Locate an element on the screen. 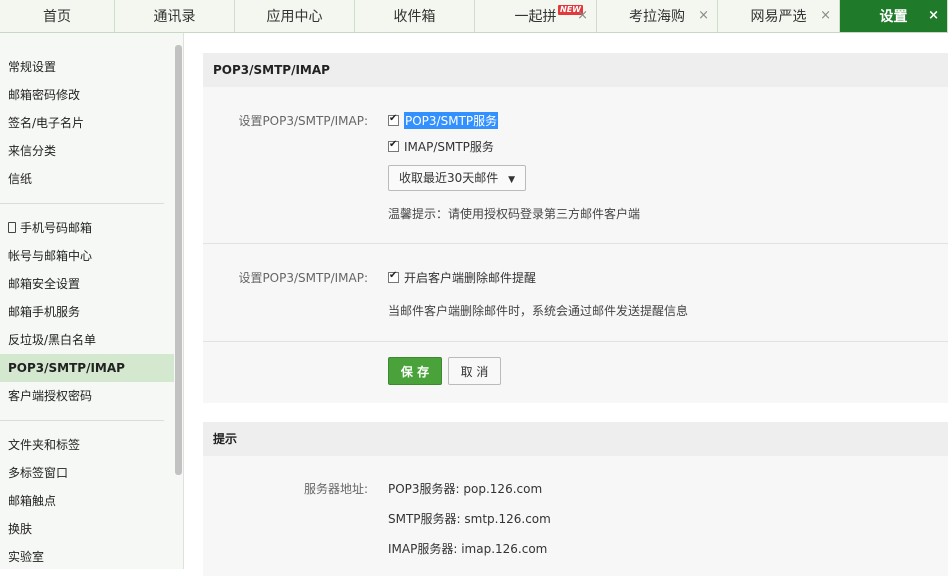 The image size is (948, 576). cancel-button: 取 消 is located at coordinates (474, 371).